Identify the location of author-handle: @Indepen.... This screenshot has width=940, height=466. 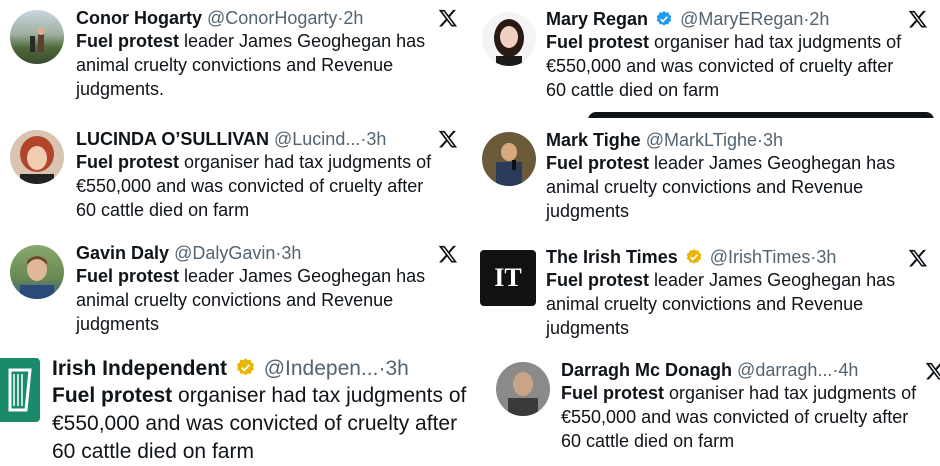
(321, 368).